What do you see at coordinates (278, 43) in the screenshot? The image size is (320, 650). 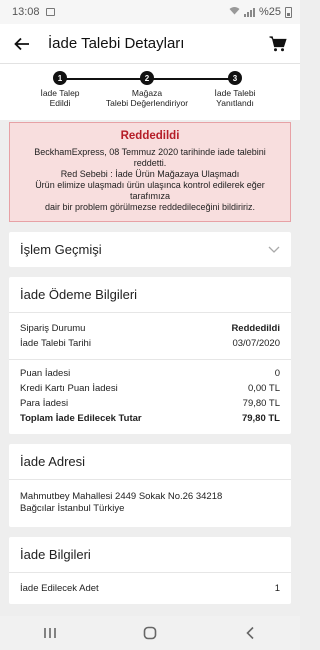 I see `cart-icon` at bounding box center [278, 43].